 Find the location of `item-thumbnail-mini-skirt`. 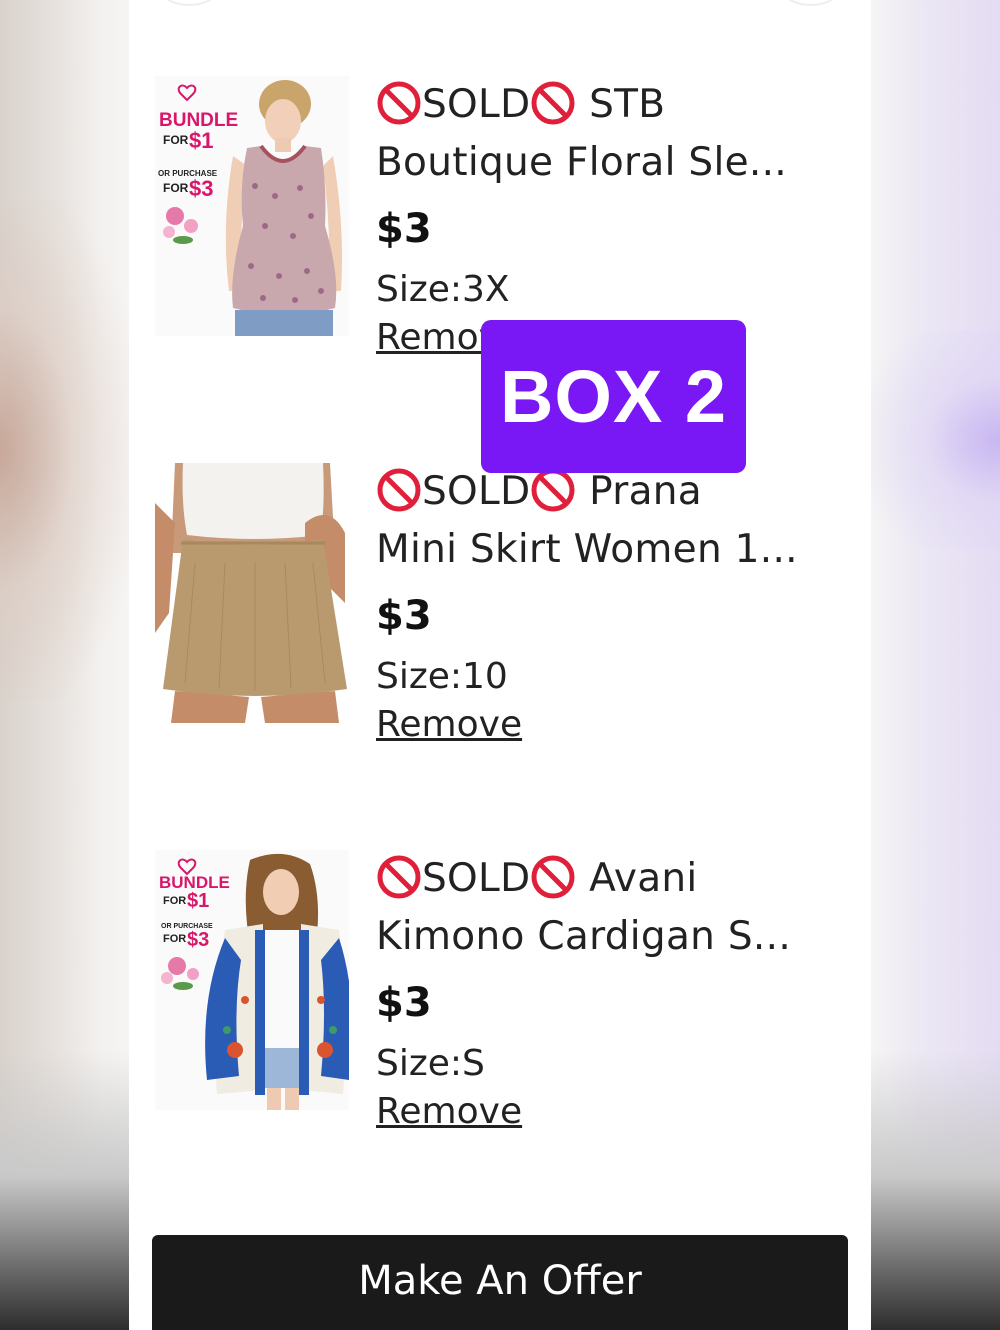

item-thumbnail-mini-skirt is located at coordinates (252, 593).